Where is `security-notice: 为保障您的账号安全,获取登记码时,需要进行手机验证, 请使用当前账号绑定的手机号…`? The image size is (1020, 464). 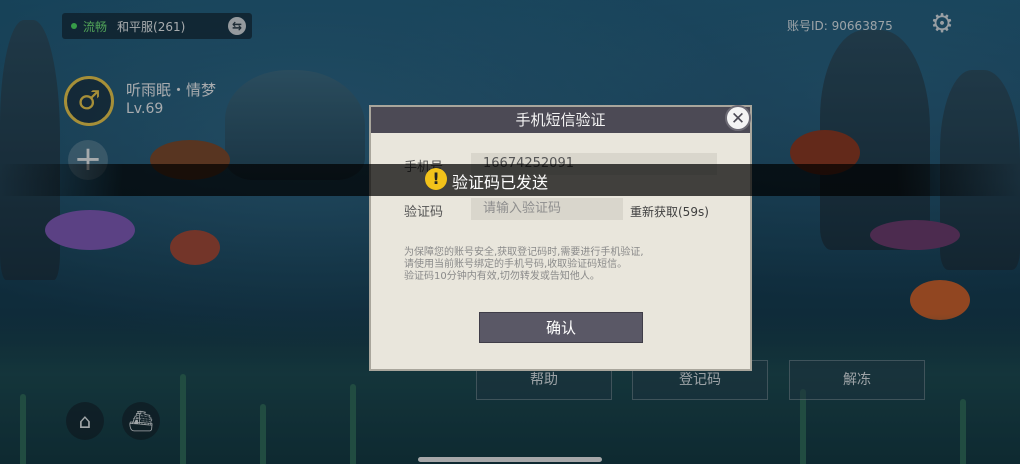
security-notice: 为保障您的账号安全,获取登记码时,需要进行手机验证, 请使用当前账号绑定的手机号… is located at coordinates (569, 265).